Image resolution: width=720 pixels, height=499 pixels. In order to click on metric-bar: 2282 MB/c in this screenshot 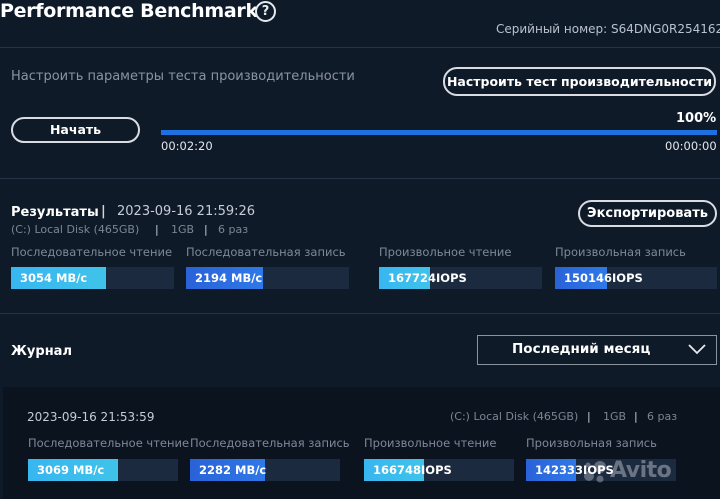, I will do `click(265, 470)`.